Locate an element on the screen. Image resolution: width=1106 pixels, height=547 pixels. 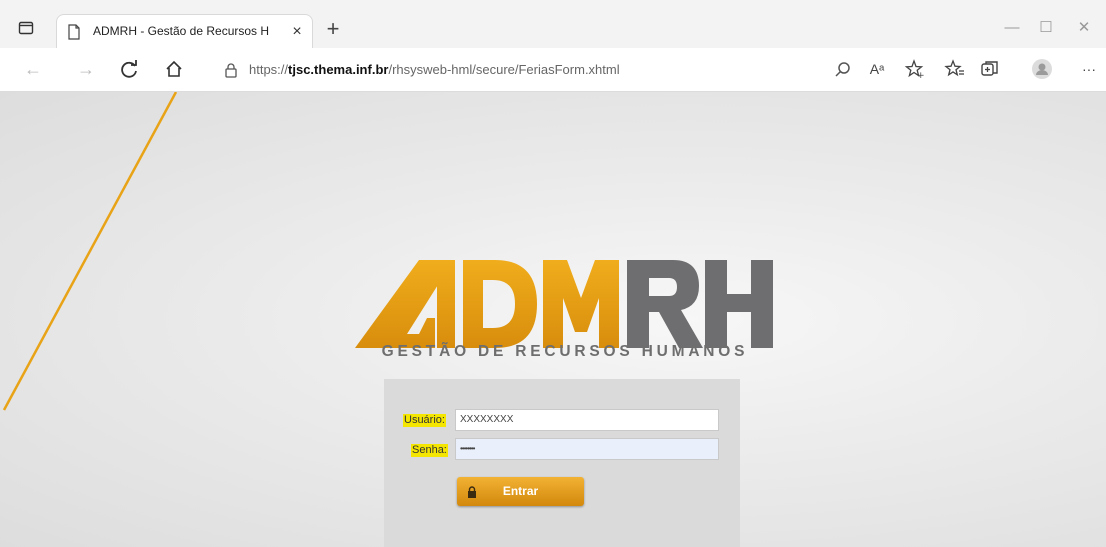
login-button: Entrar is located at coordinates (520, 491).